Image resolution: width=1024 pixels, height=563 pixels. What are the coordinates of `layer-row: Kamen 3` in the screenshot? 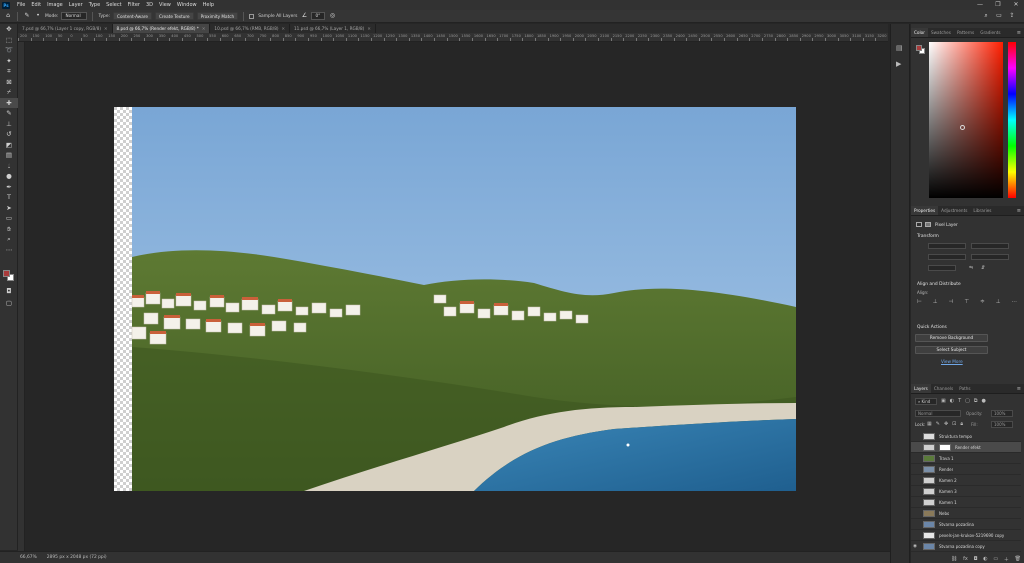 It's located at (966, 491).